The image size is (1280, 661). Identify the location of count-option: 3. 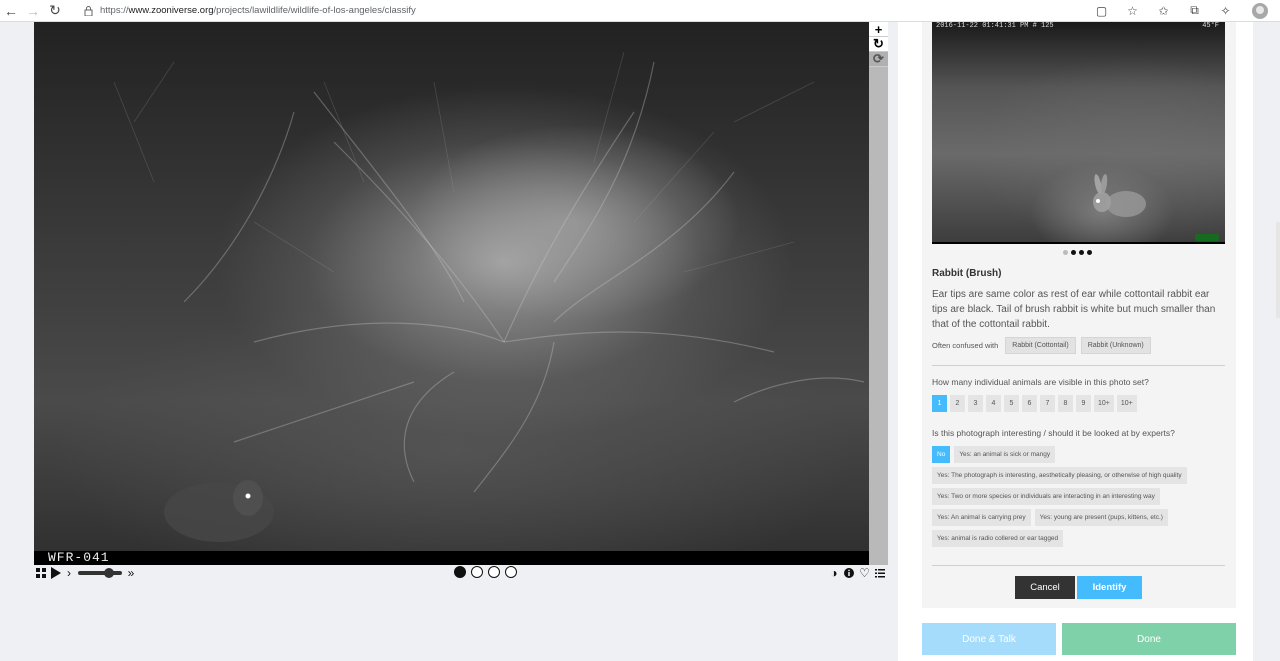
(975, 403).